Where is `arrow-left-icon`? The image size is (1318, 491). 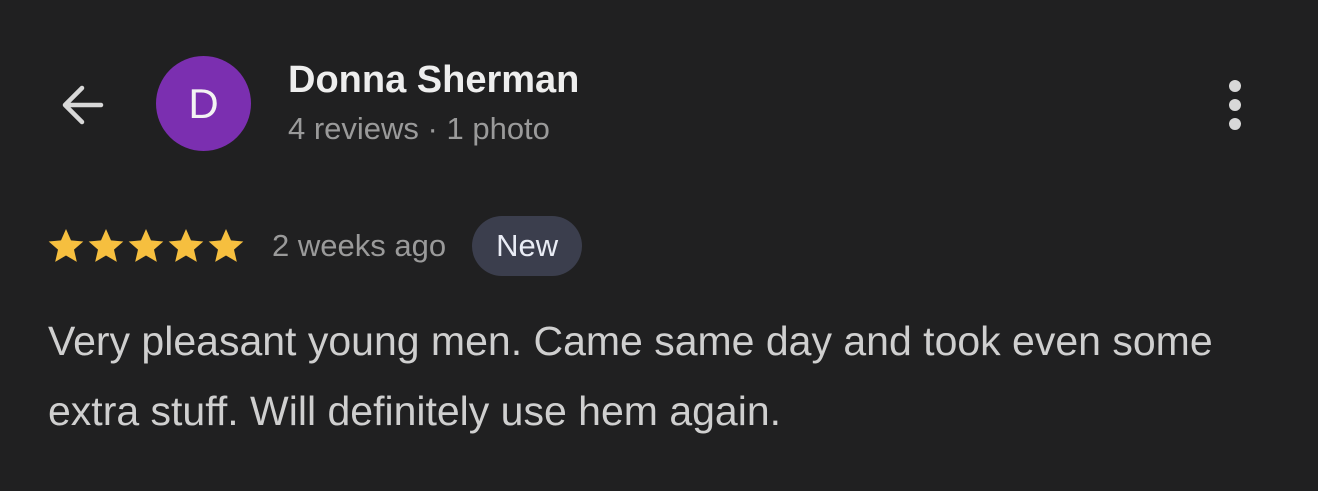
arrow-left-icon is located at coordinates (83, 105).